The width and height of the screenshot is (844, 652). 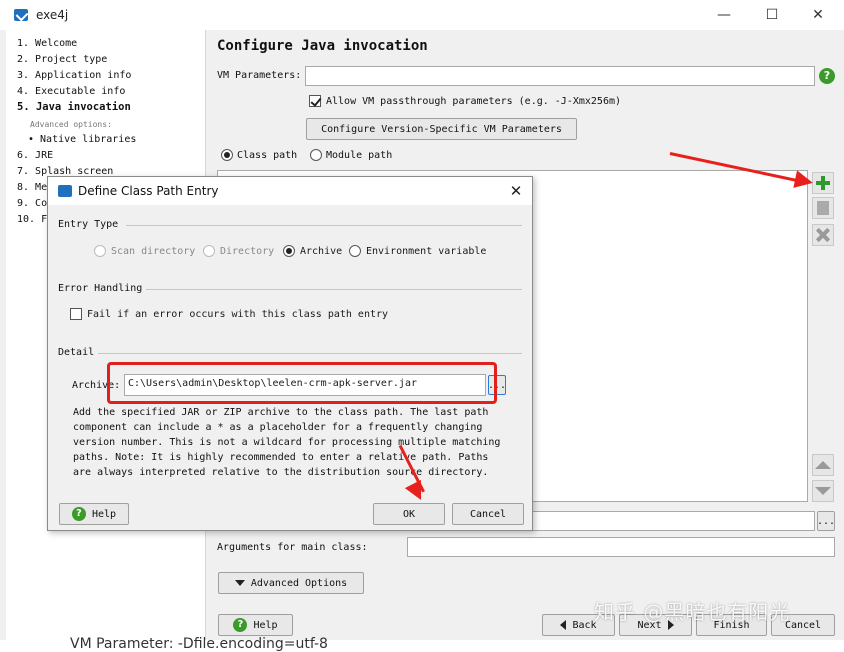 I want to click on exe4j-app-icon, so click(x=21, y=15).